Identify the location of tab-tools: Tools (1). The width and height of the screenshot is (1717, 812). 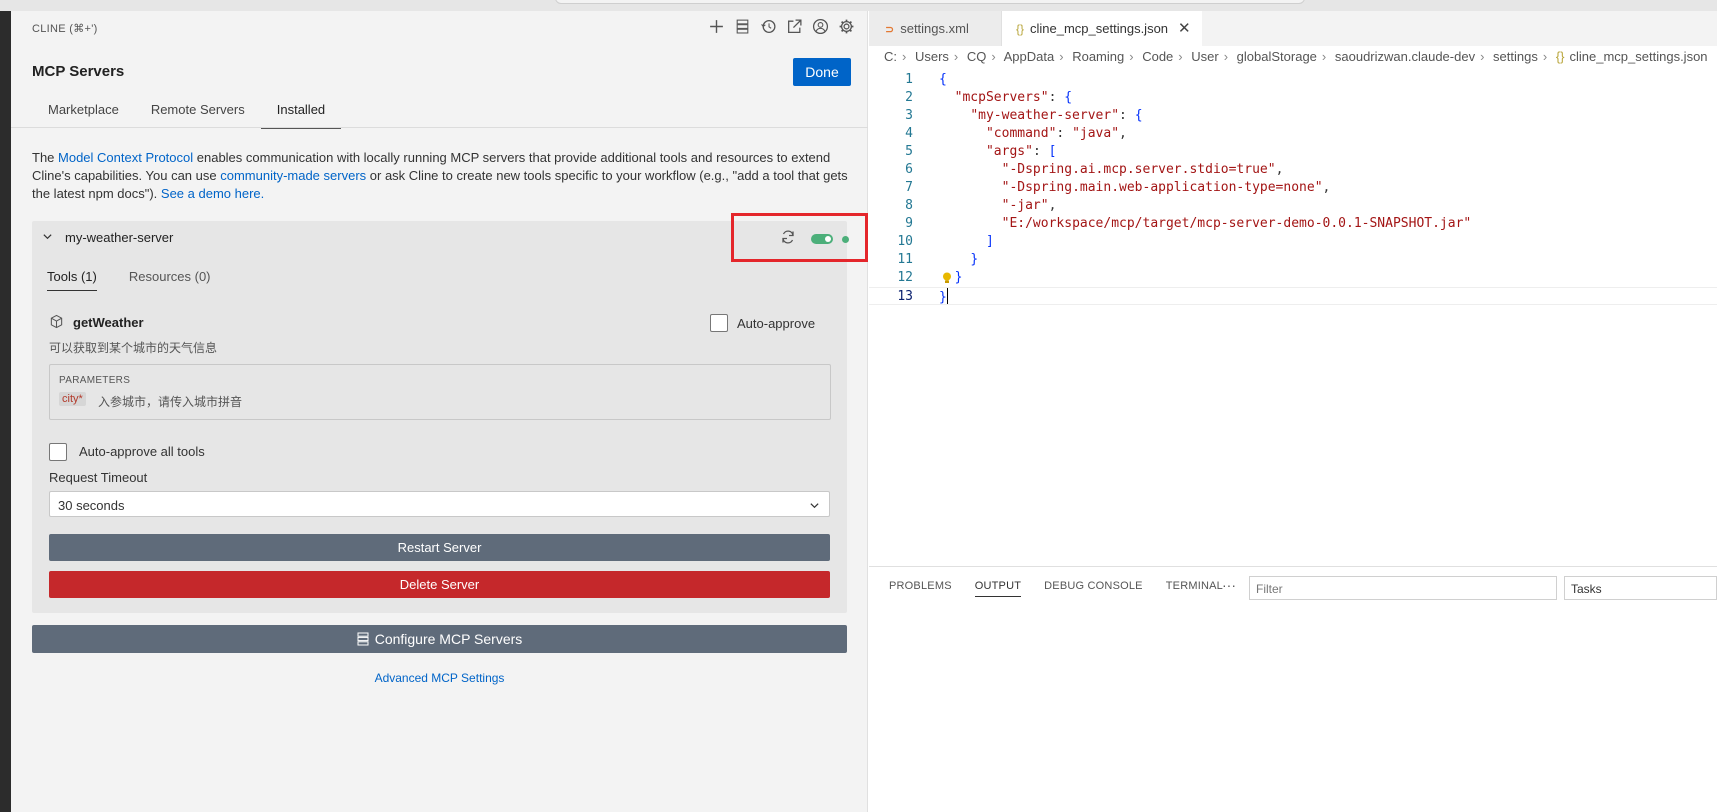
(72, 280).